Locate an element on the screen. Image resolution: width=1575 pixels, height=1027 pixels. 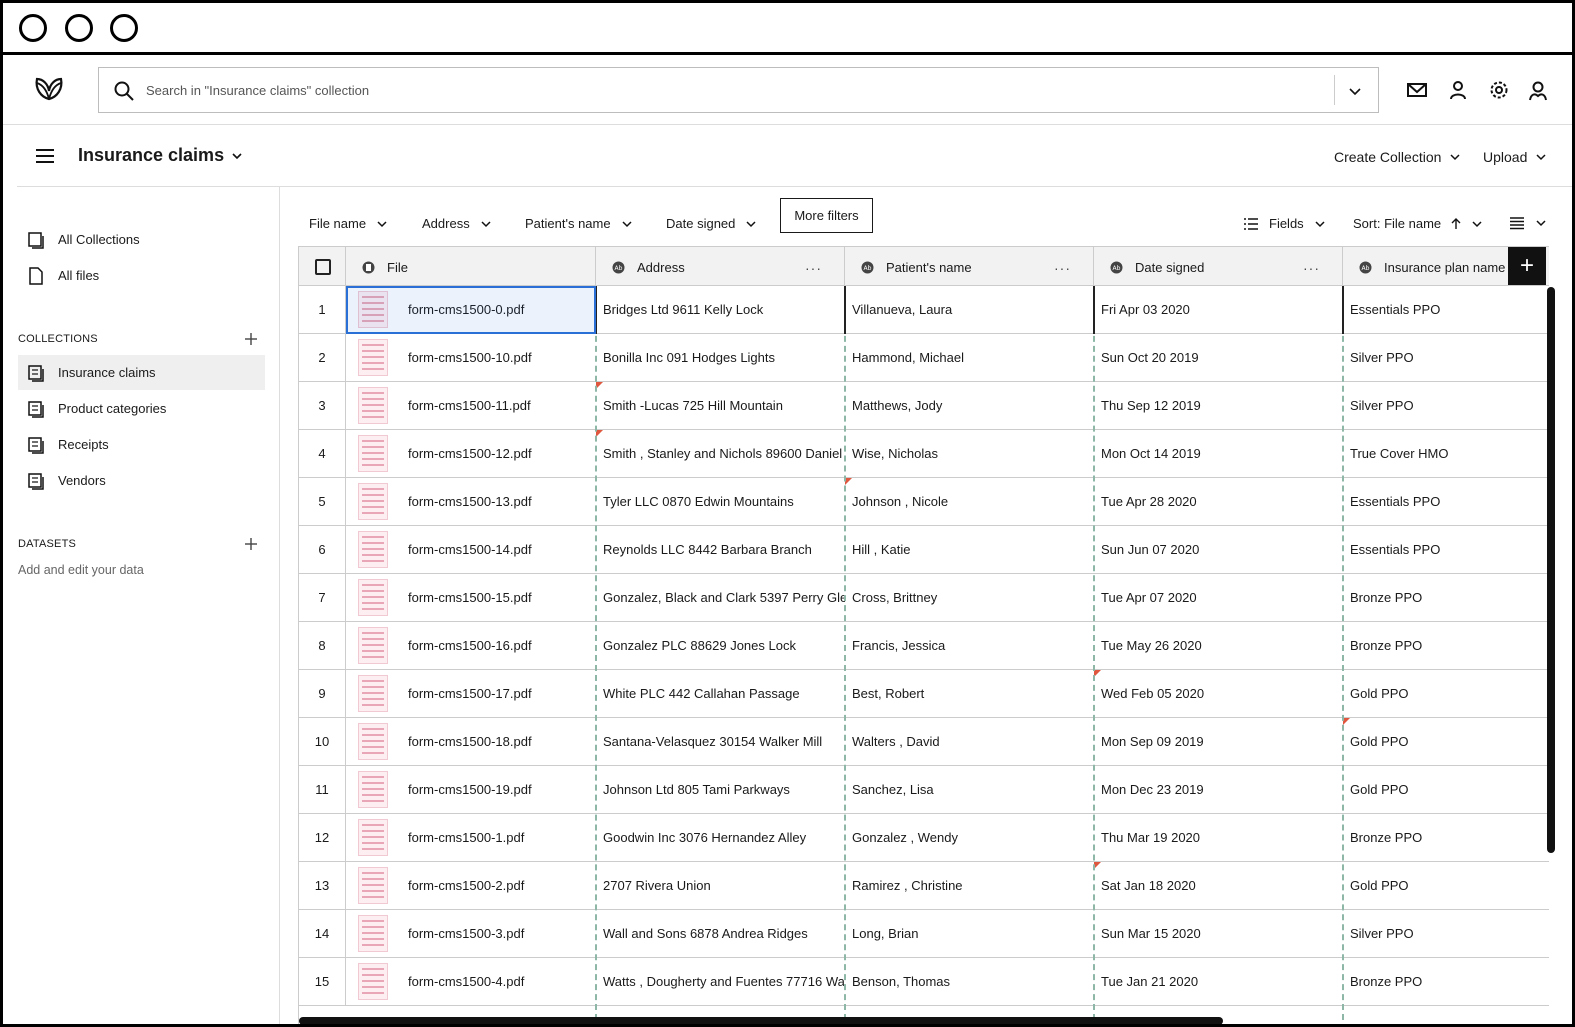
date-signed-cell: Mon Dec 23 2019 is located at coordinates (1218, 789).